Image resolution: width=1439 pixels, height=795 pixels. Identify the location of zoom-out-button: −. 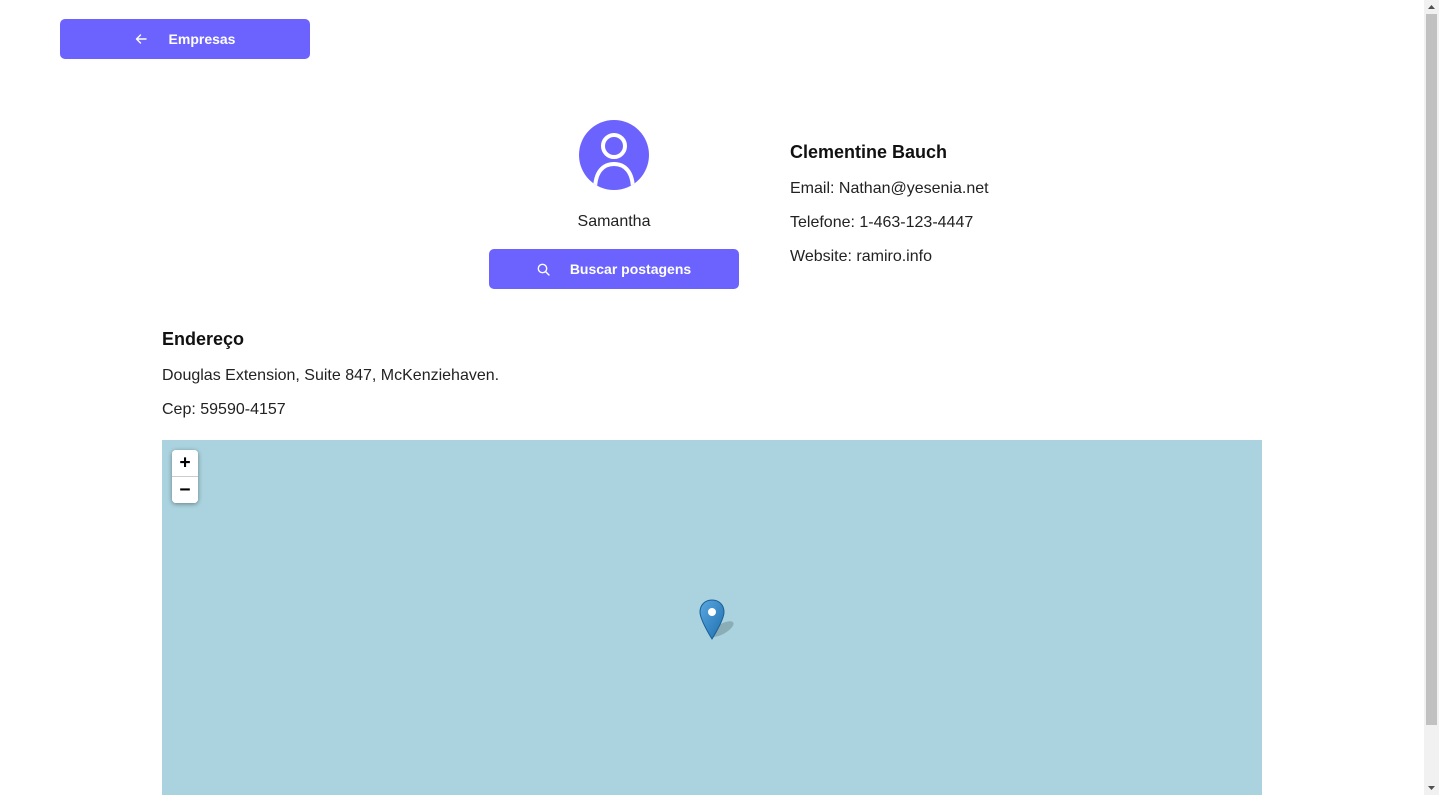
(185, 490).